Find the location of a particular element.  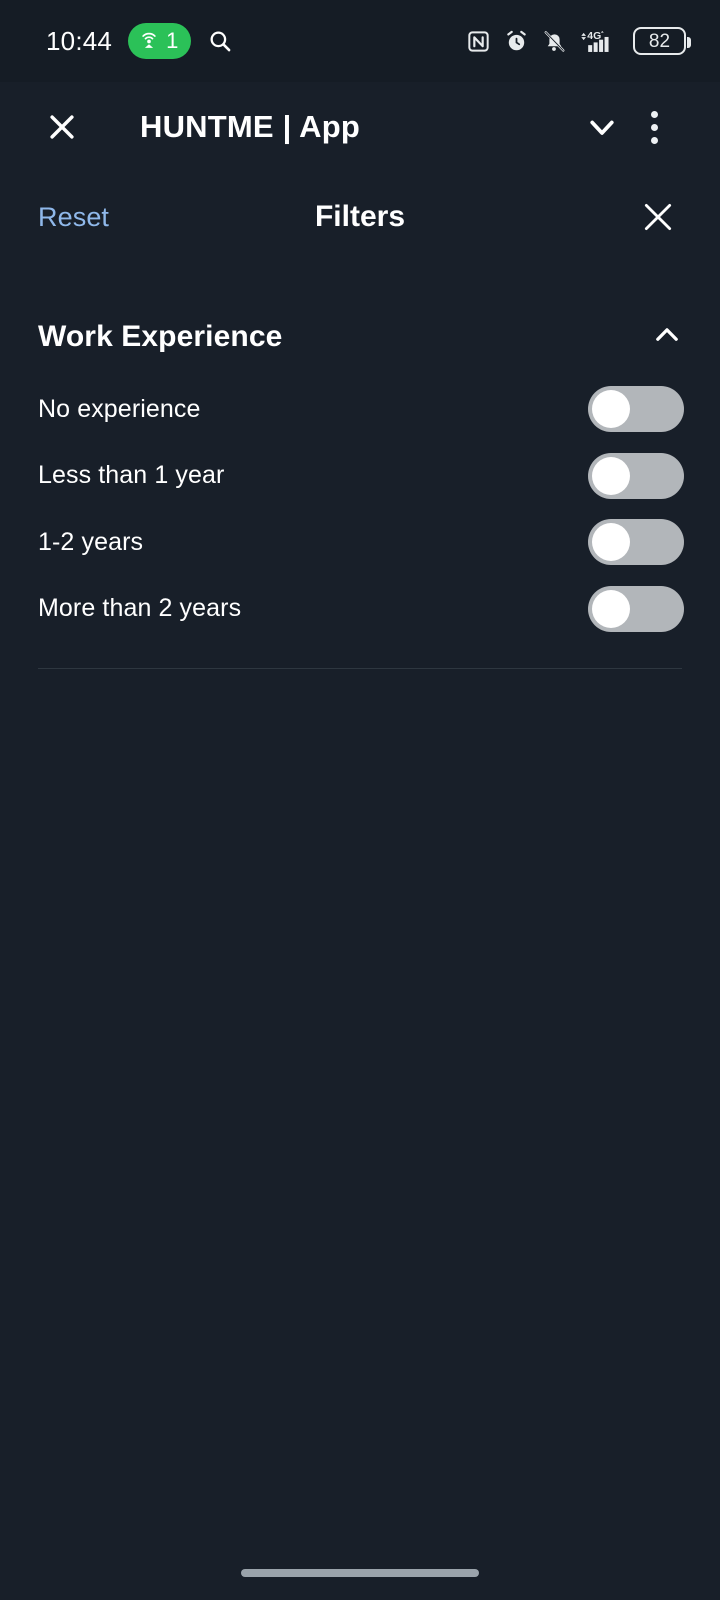

nfc-icon is located at coordinates (478, 41).